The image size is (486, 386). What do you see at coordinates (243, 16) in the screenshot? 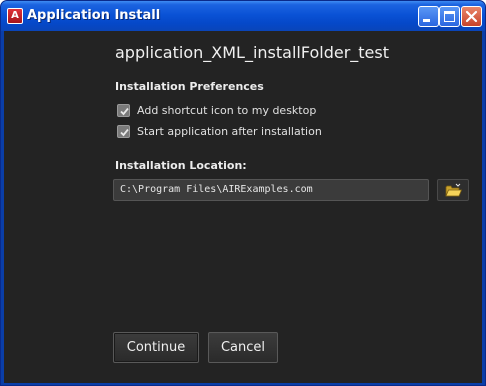
I see `title-bar: A Application Install` at bounding box center [243, 16].